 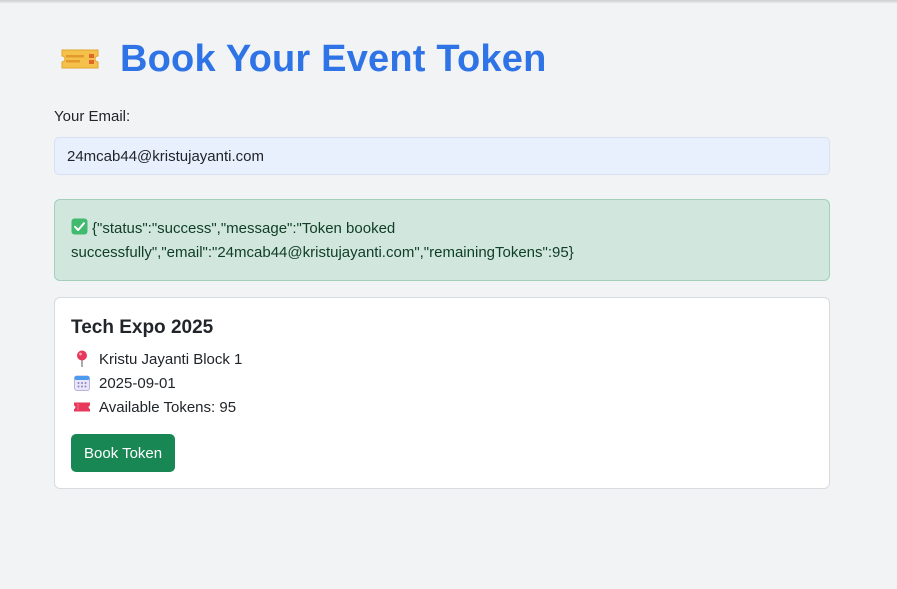 What do you see at coordinates (442, 156) in the screenshot?
I see `email-input` at bounding box center [442, 156].